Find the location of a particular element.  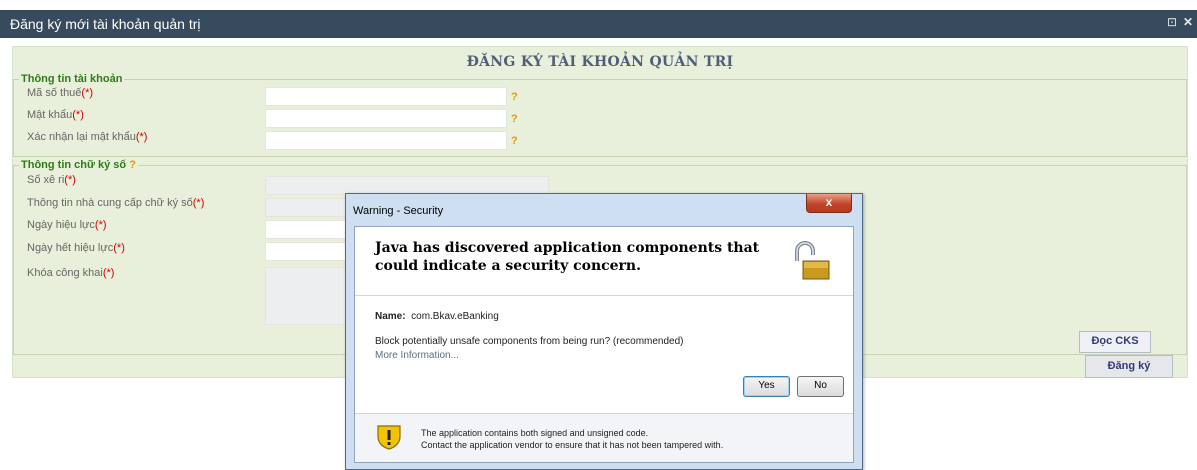

dialog-close-button: x is located at coordinates (829, 203).